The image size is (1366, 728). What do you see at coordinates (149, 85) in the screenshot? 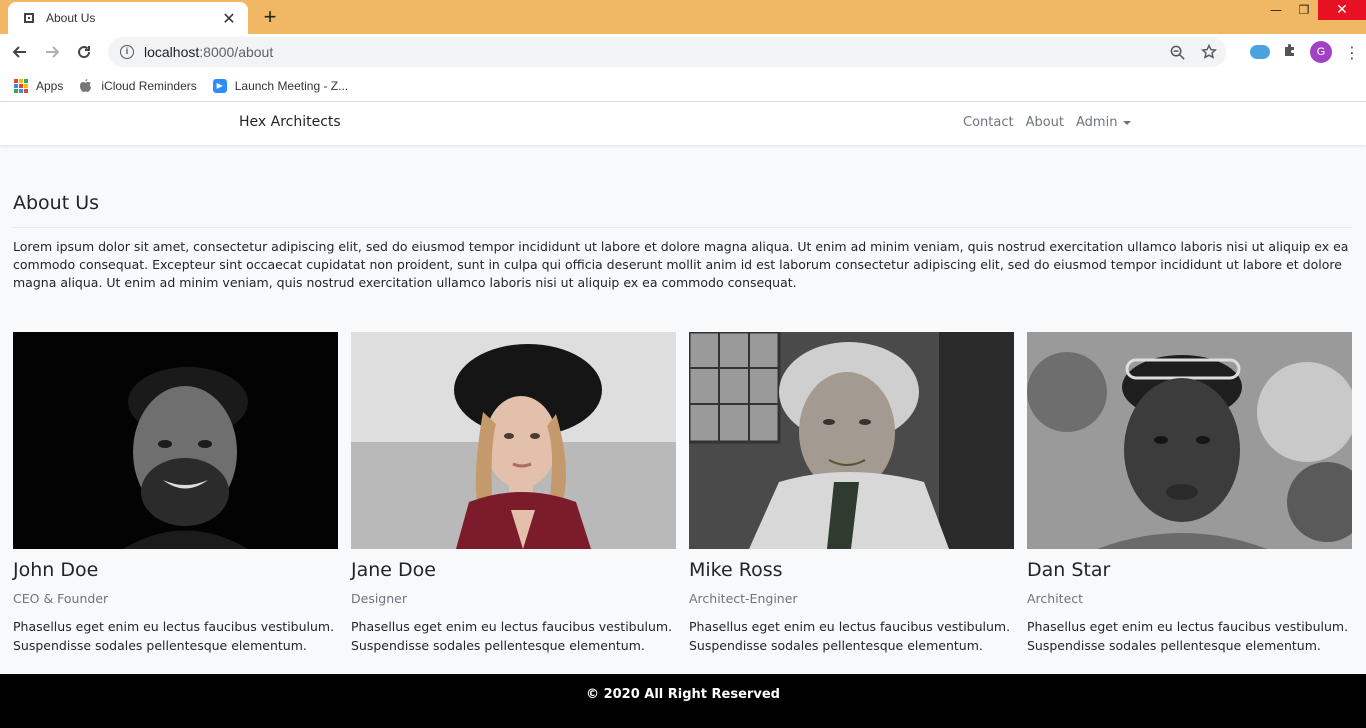
I see `bookmark-label: iCloud Reminders` at bounding box center [149, 85].